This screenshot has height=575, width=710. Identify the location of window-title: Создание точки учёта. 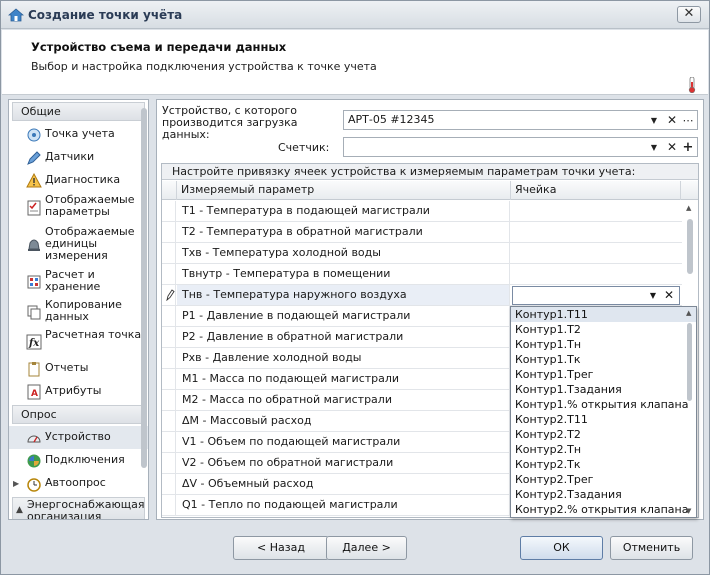
(105, 15).